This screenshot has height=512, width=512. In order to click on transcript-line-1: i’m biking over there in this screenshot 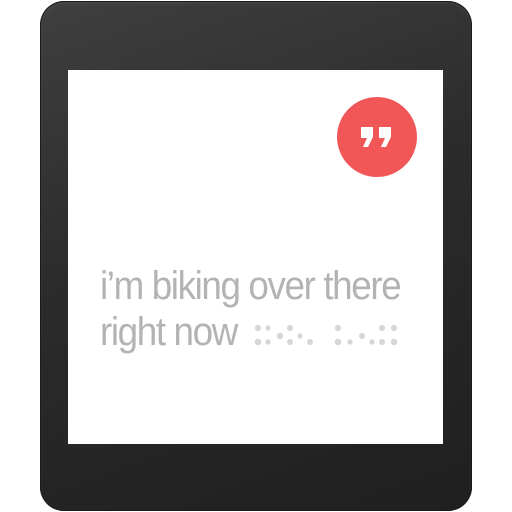, I will do `click(251, 286)`.